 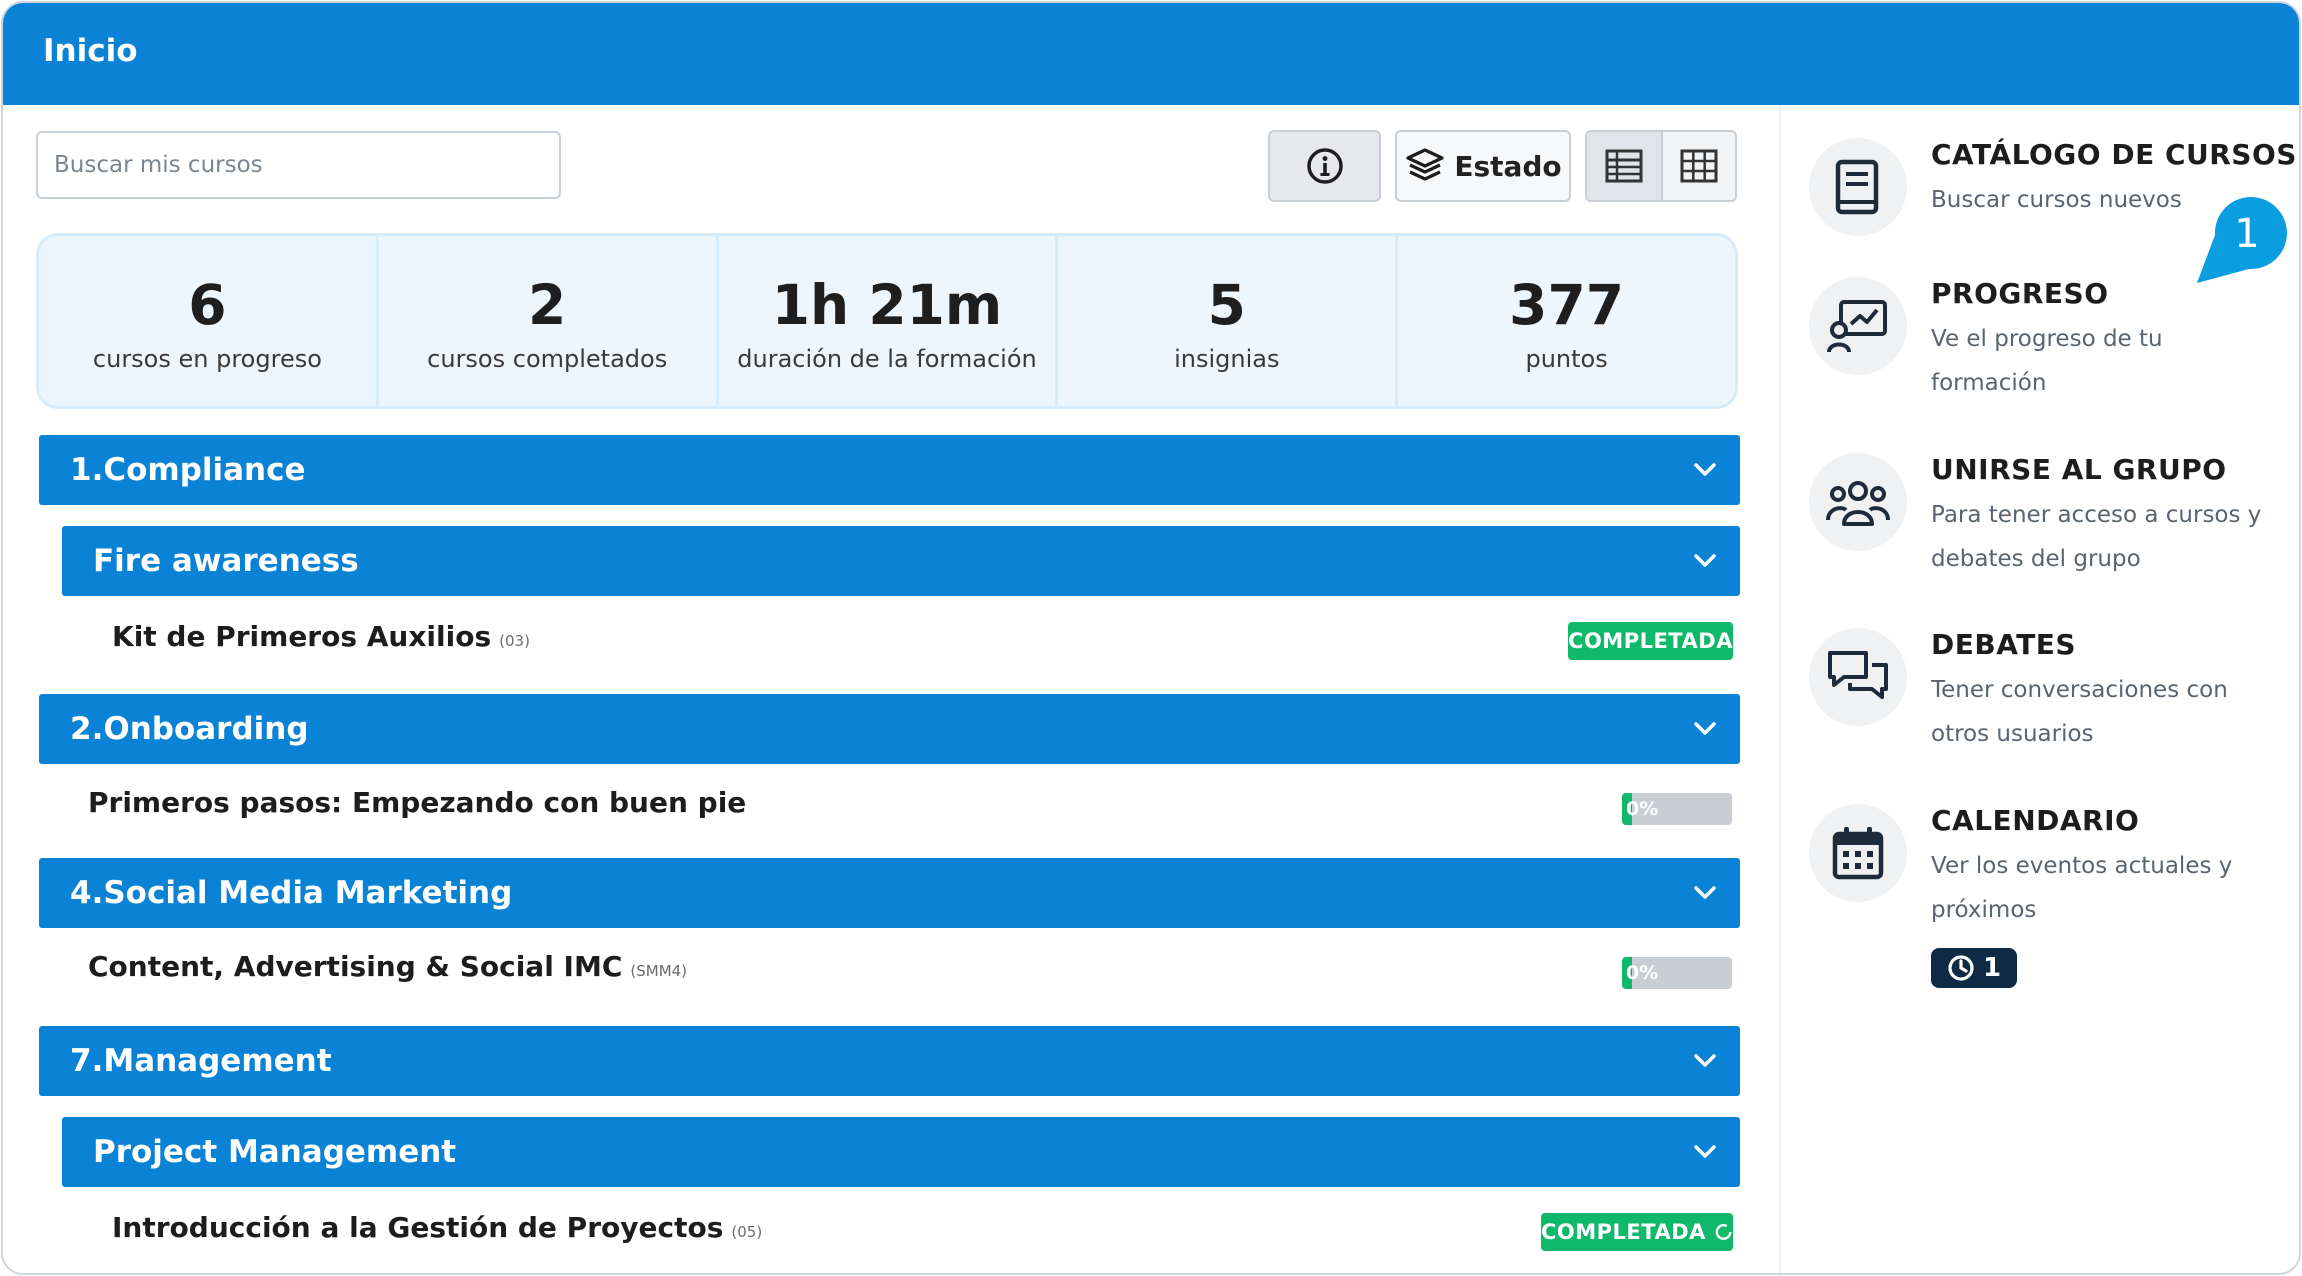 I want to click on stat-points: 377 puntos, so click(x=1566, y=321).